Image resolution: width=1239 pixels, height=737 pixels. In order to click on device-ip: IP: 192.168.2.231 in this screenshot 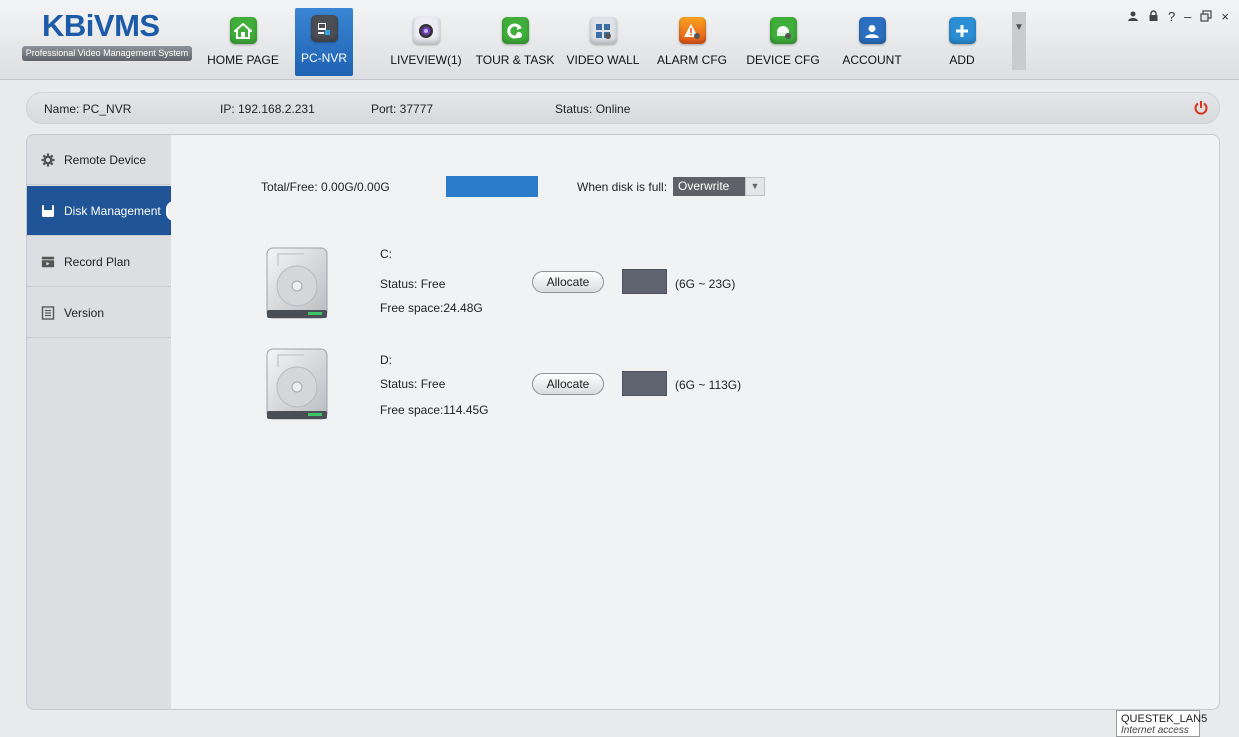, I will do `click(267, 109)`.